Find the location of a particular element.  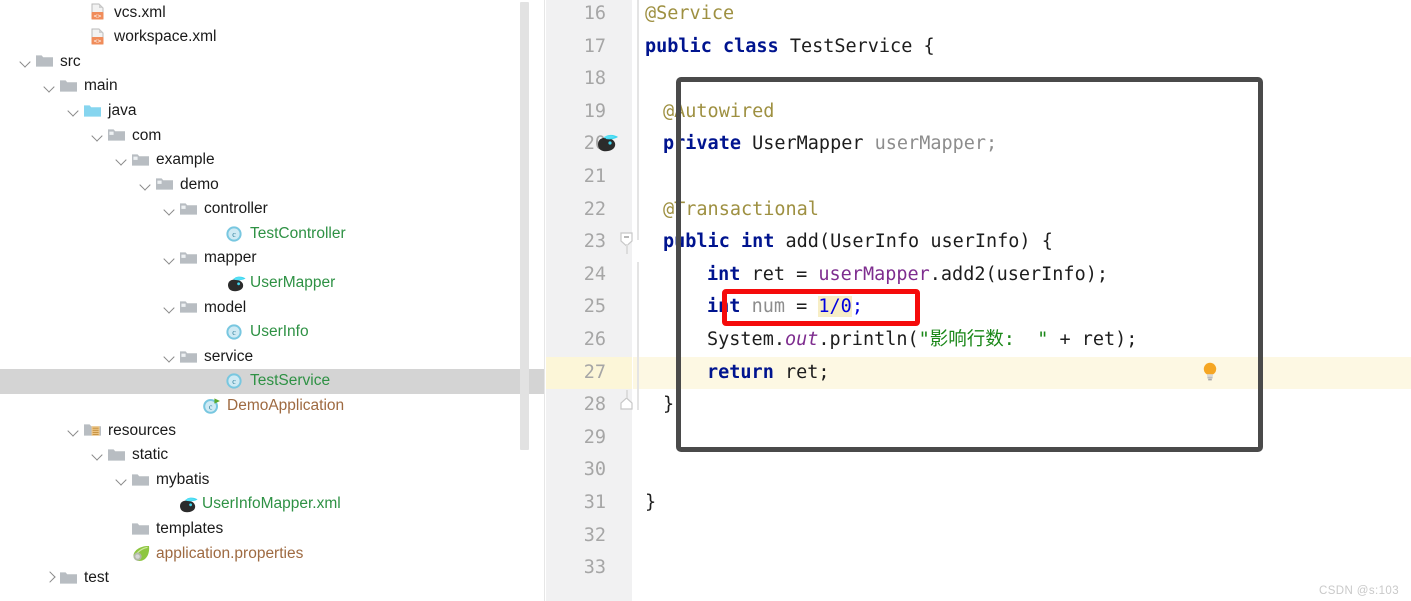

code-token: return is located at coordinates (740, 372).